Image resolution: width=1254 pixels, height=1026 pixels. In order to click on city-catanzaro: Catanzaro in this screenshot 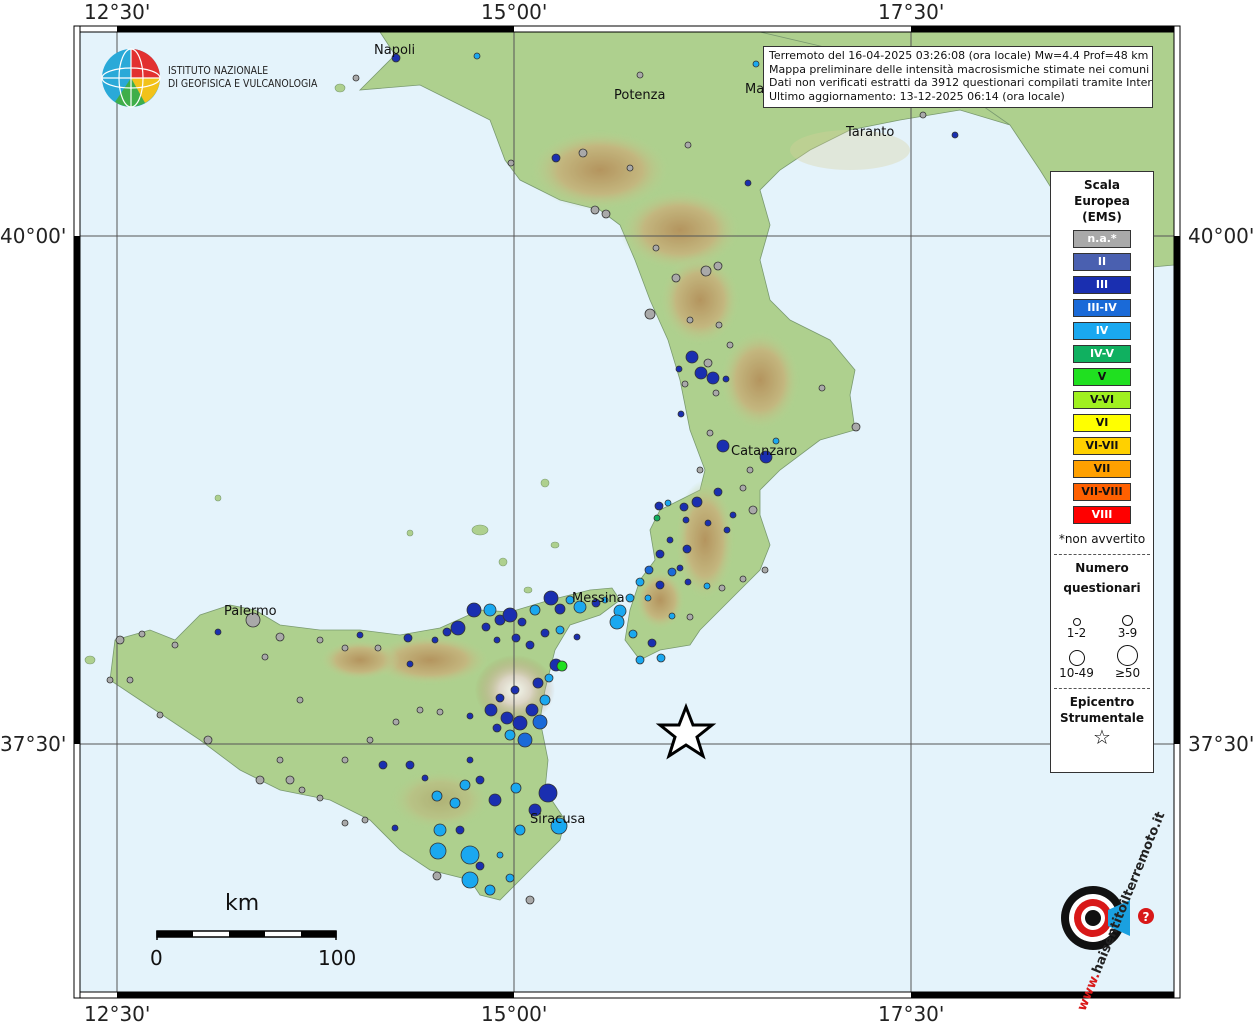, I will do `click(764, 451)`.